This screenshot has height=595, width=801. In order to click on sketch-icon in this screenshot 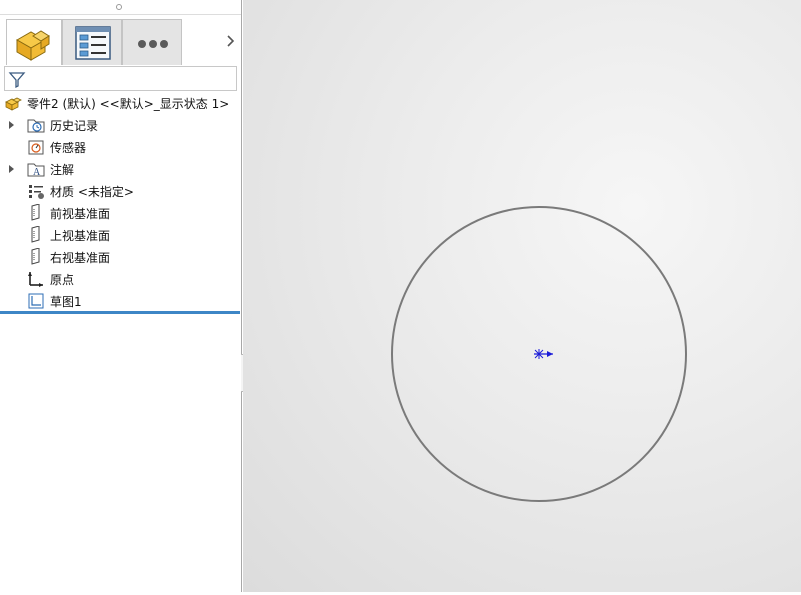, I will do `click(36, 301)`.